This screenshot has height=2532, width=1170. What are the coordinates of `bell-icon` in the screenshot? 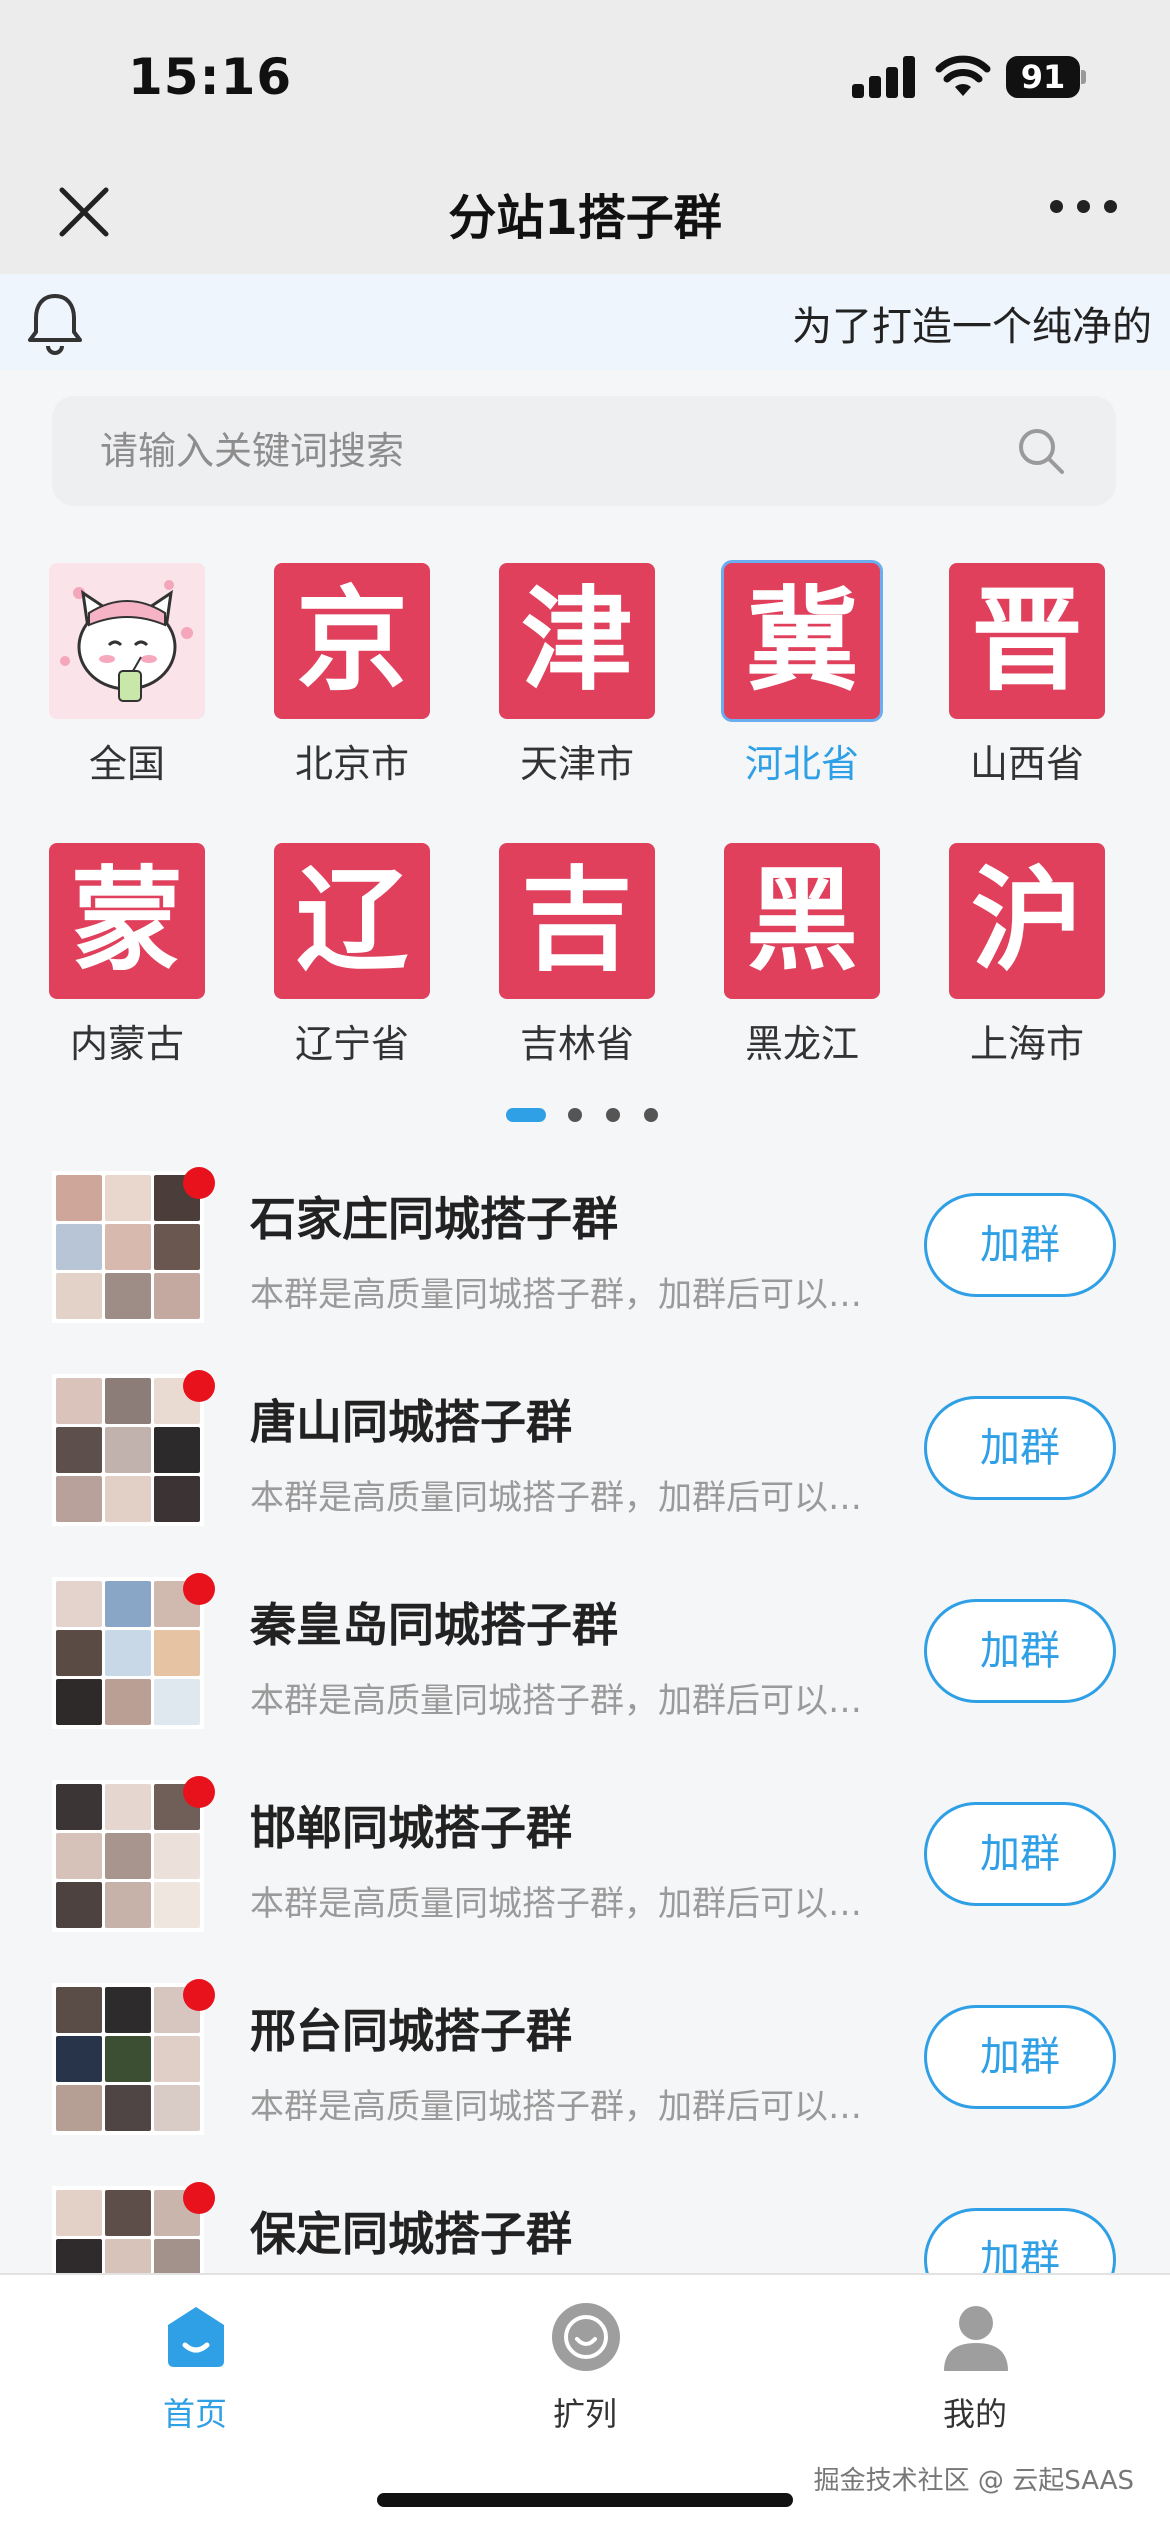 It's located at (55, 324).